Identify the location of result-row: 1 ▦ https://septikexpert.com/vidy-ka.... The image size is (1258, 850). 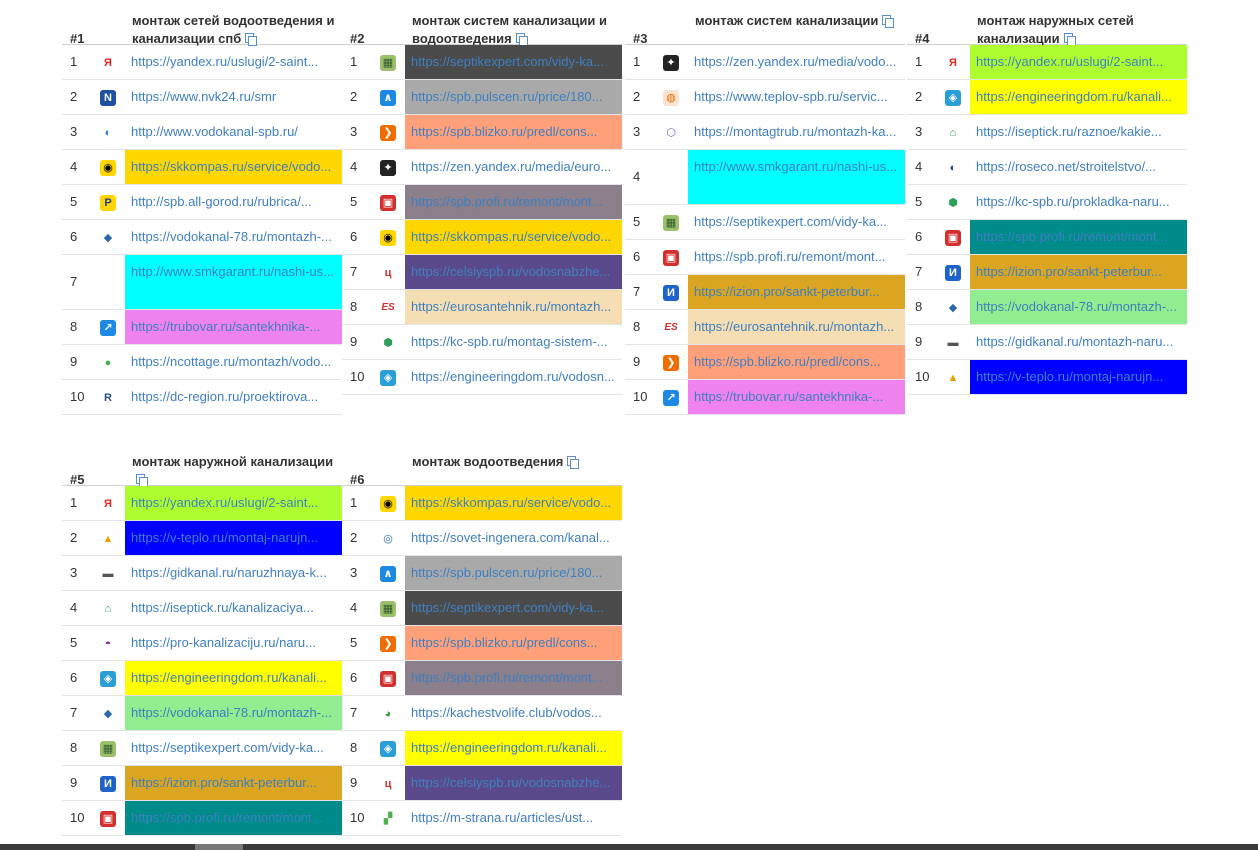
(482, 62).